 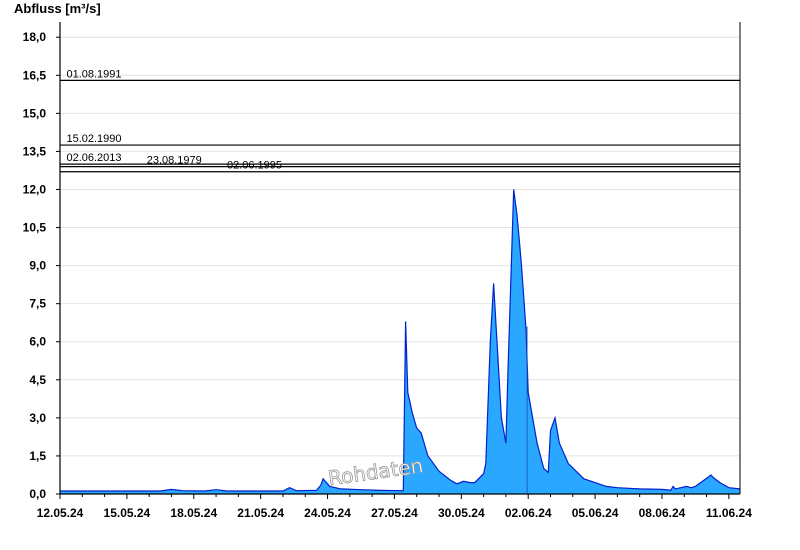 I want to click on y-tick-label: 15,0, so click(x=35, y=113).